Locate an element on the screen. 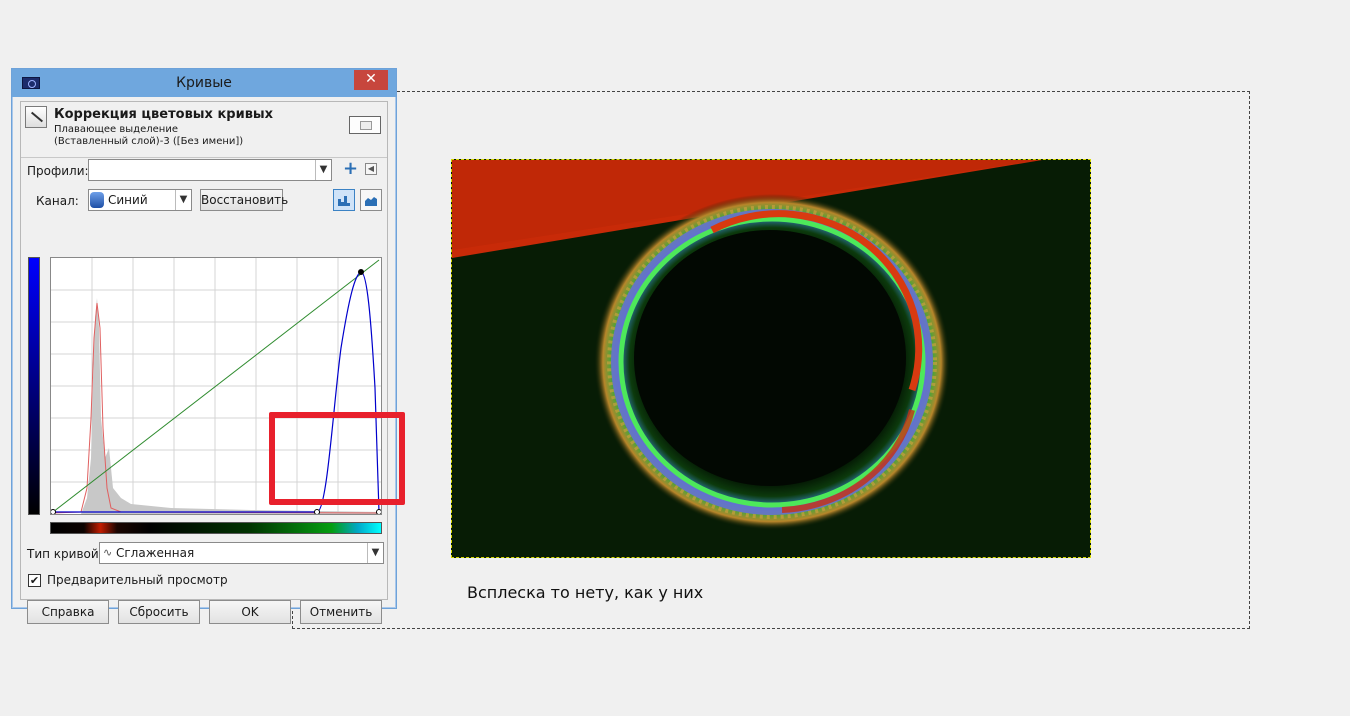 Image resolution: width=1350 pixels, height=716 pixels. image-caption: Всплеска то нету, как у них is located at coordinates (585, 592).